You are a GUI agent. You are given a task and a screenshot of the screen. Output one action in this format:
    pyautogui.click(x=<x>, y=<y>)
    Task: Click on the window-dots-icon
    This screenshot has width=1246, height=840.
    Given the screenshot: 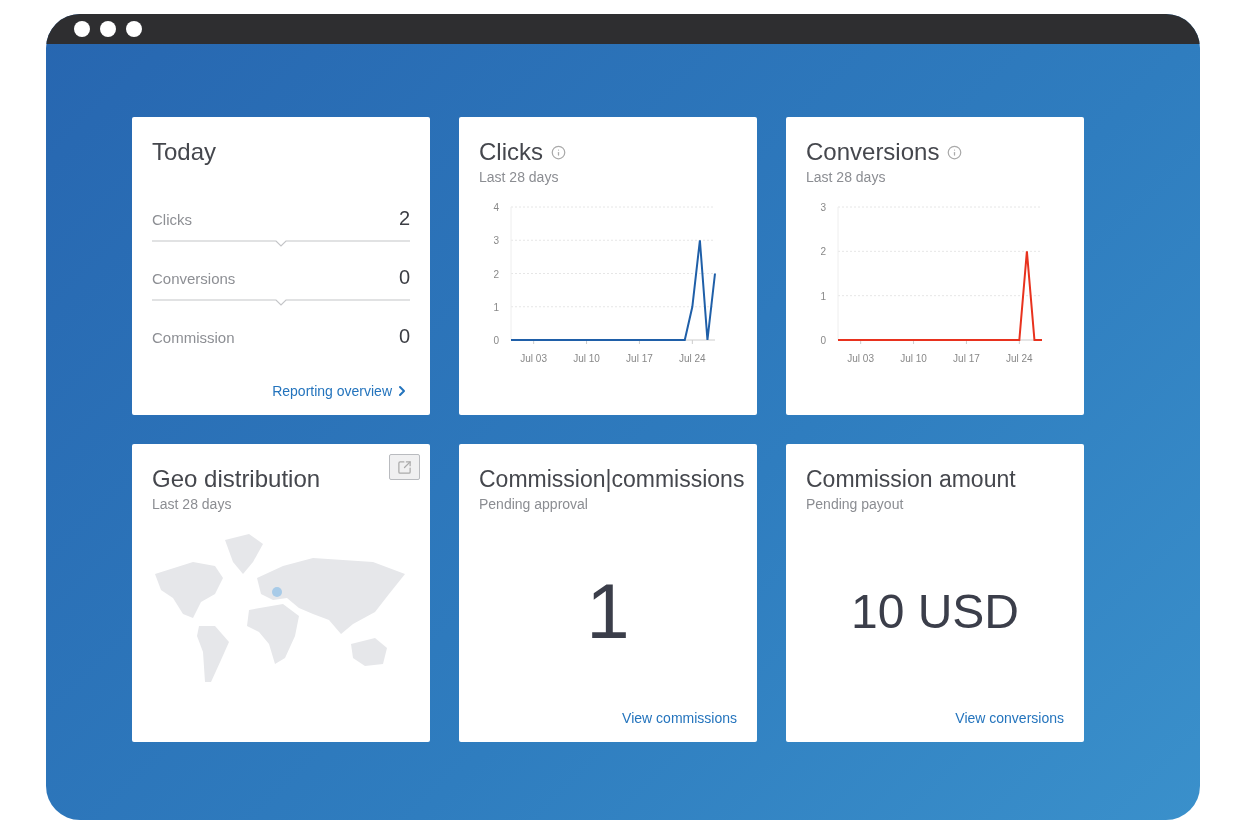 What is the action you would take?
    pyautogui.click(x=108, y=29)
    